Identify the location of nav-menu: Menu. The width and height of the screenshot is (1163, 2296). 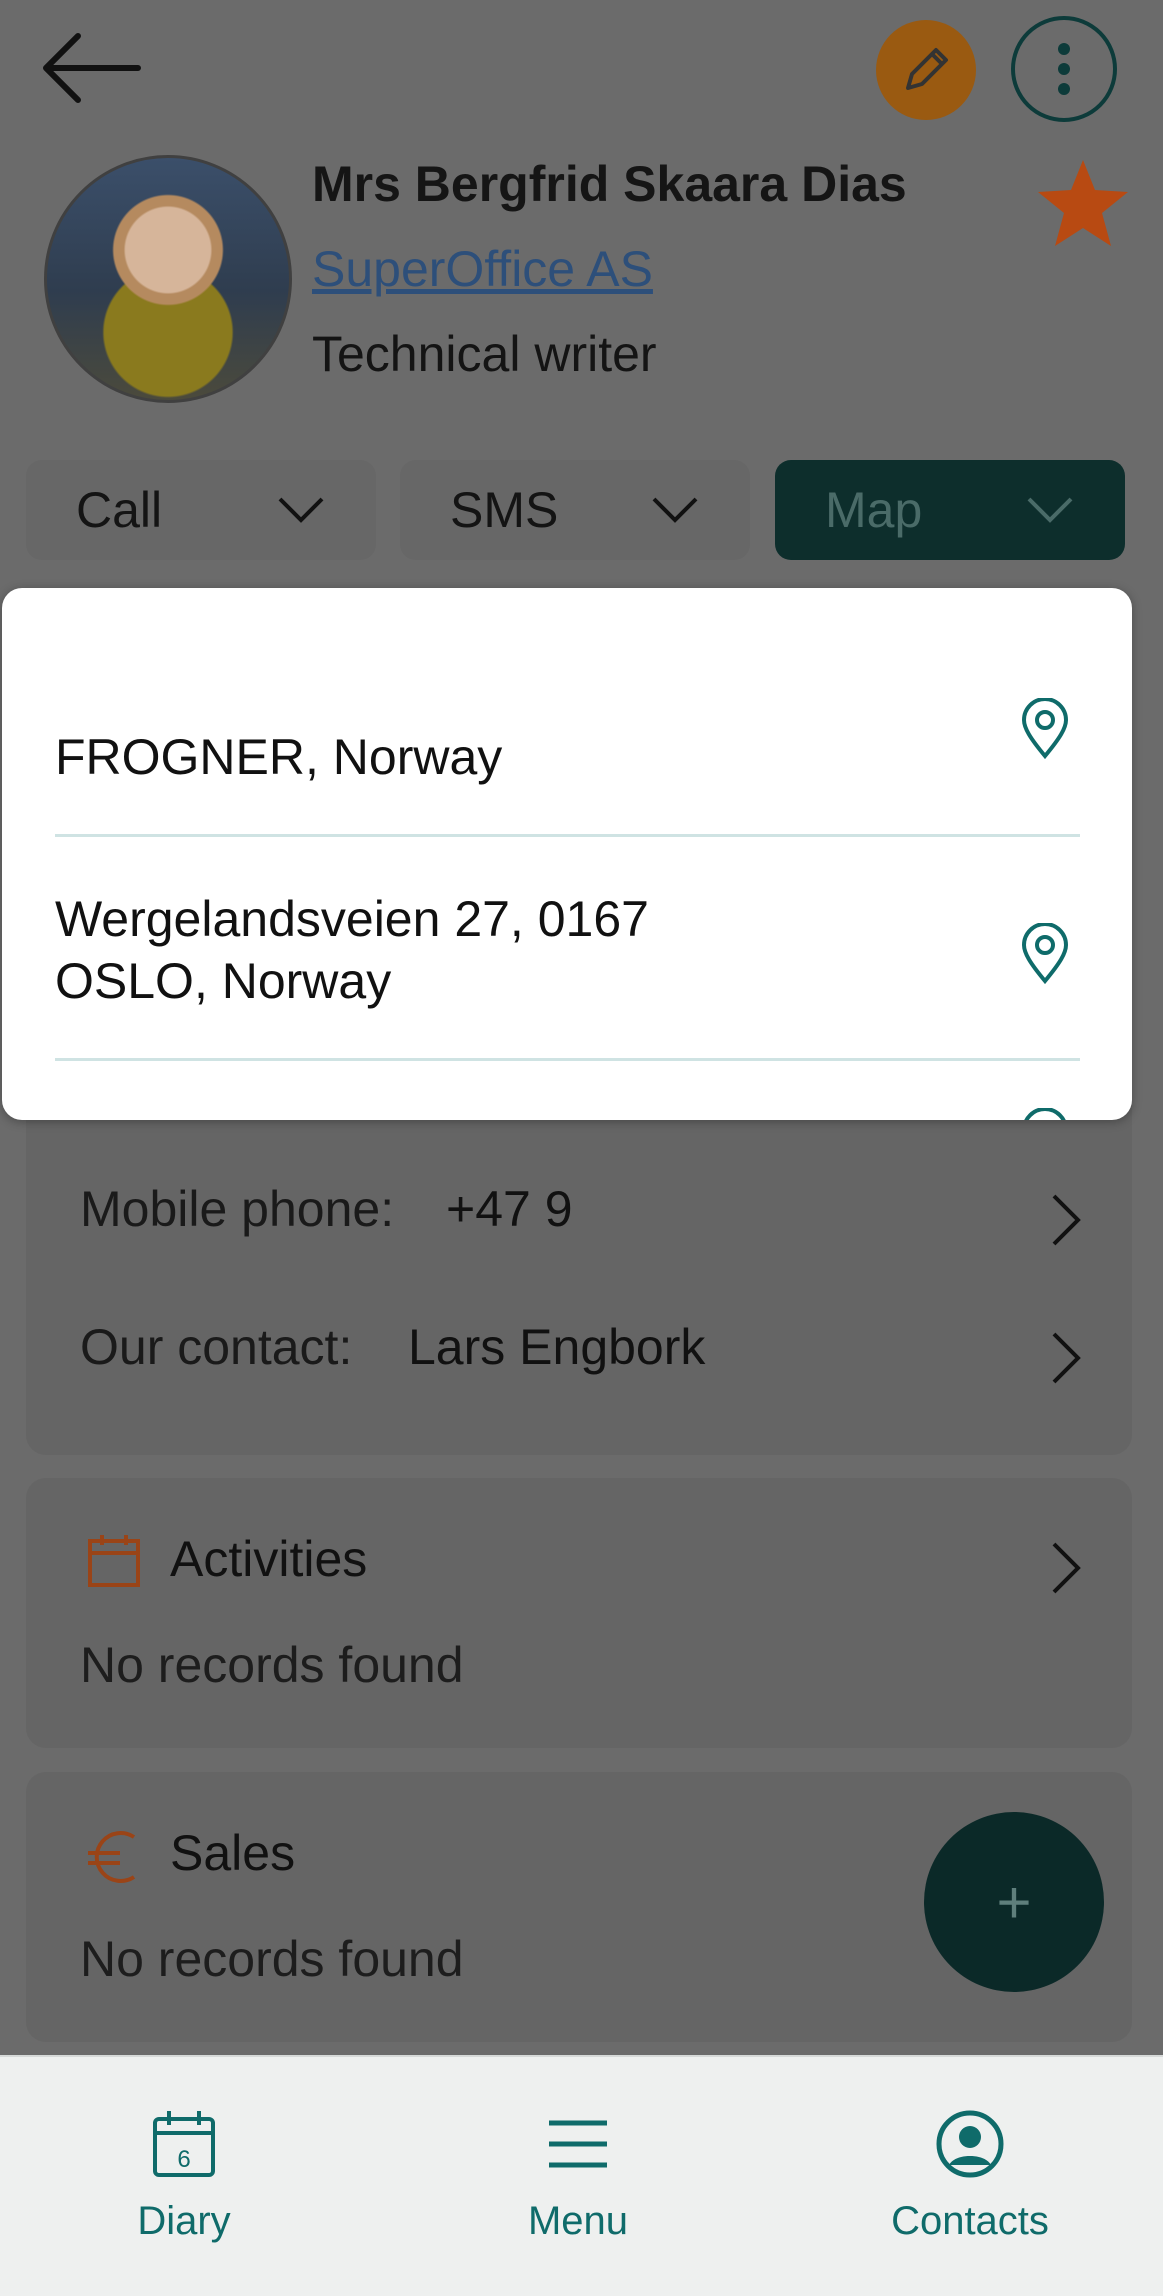
(578, 2176).